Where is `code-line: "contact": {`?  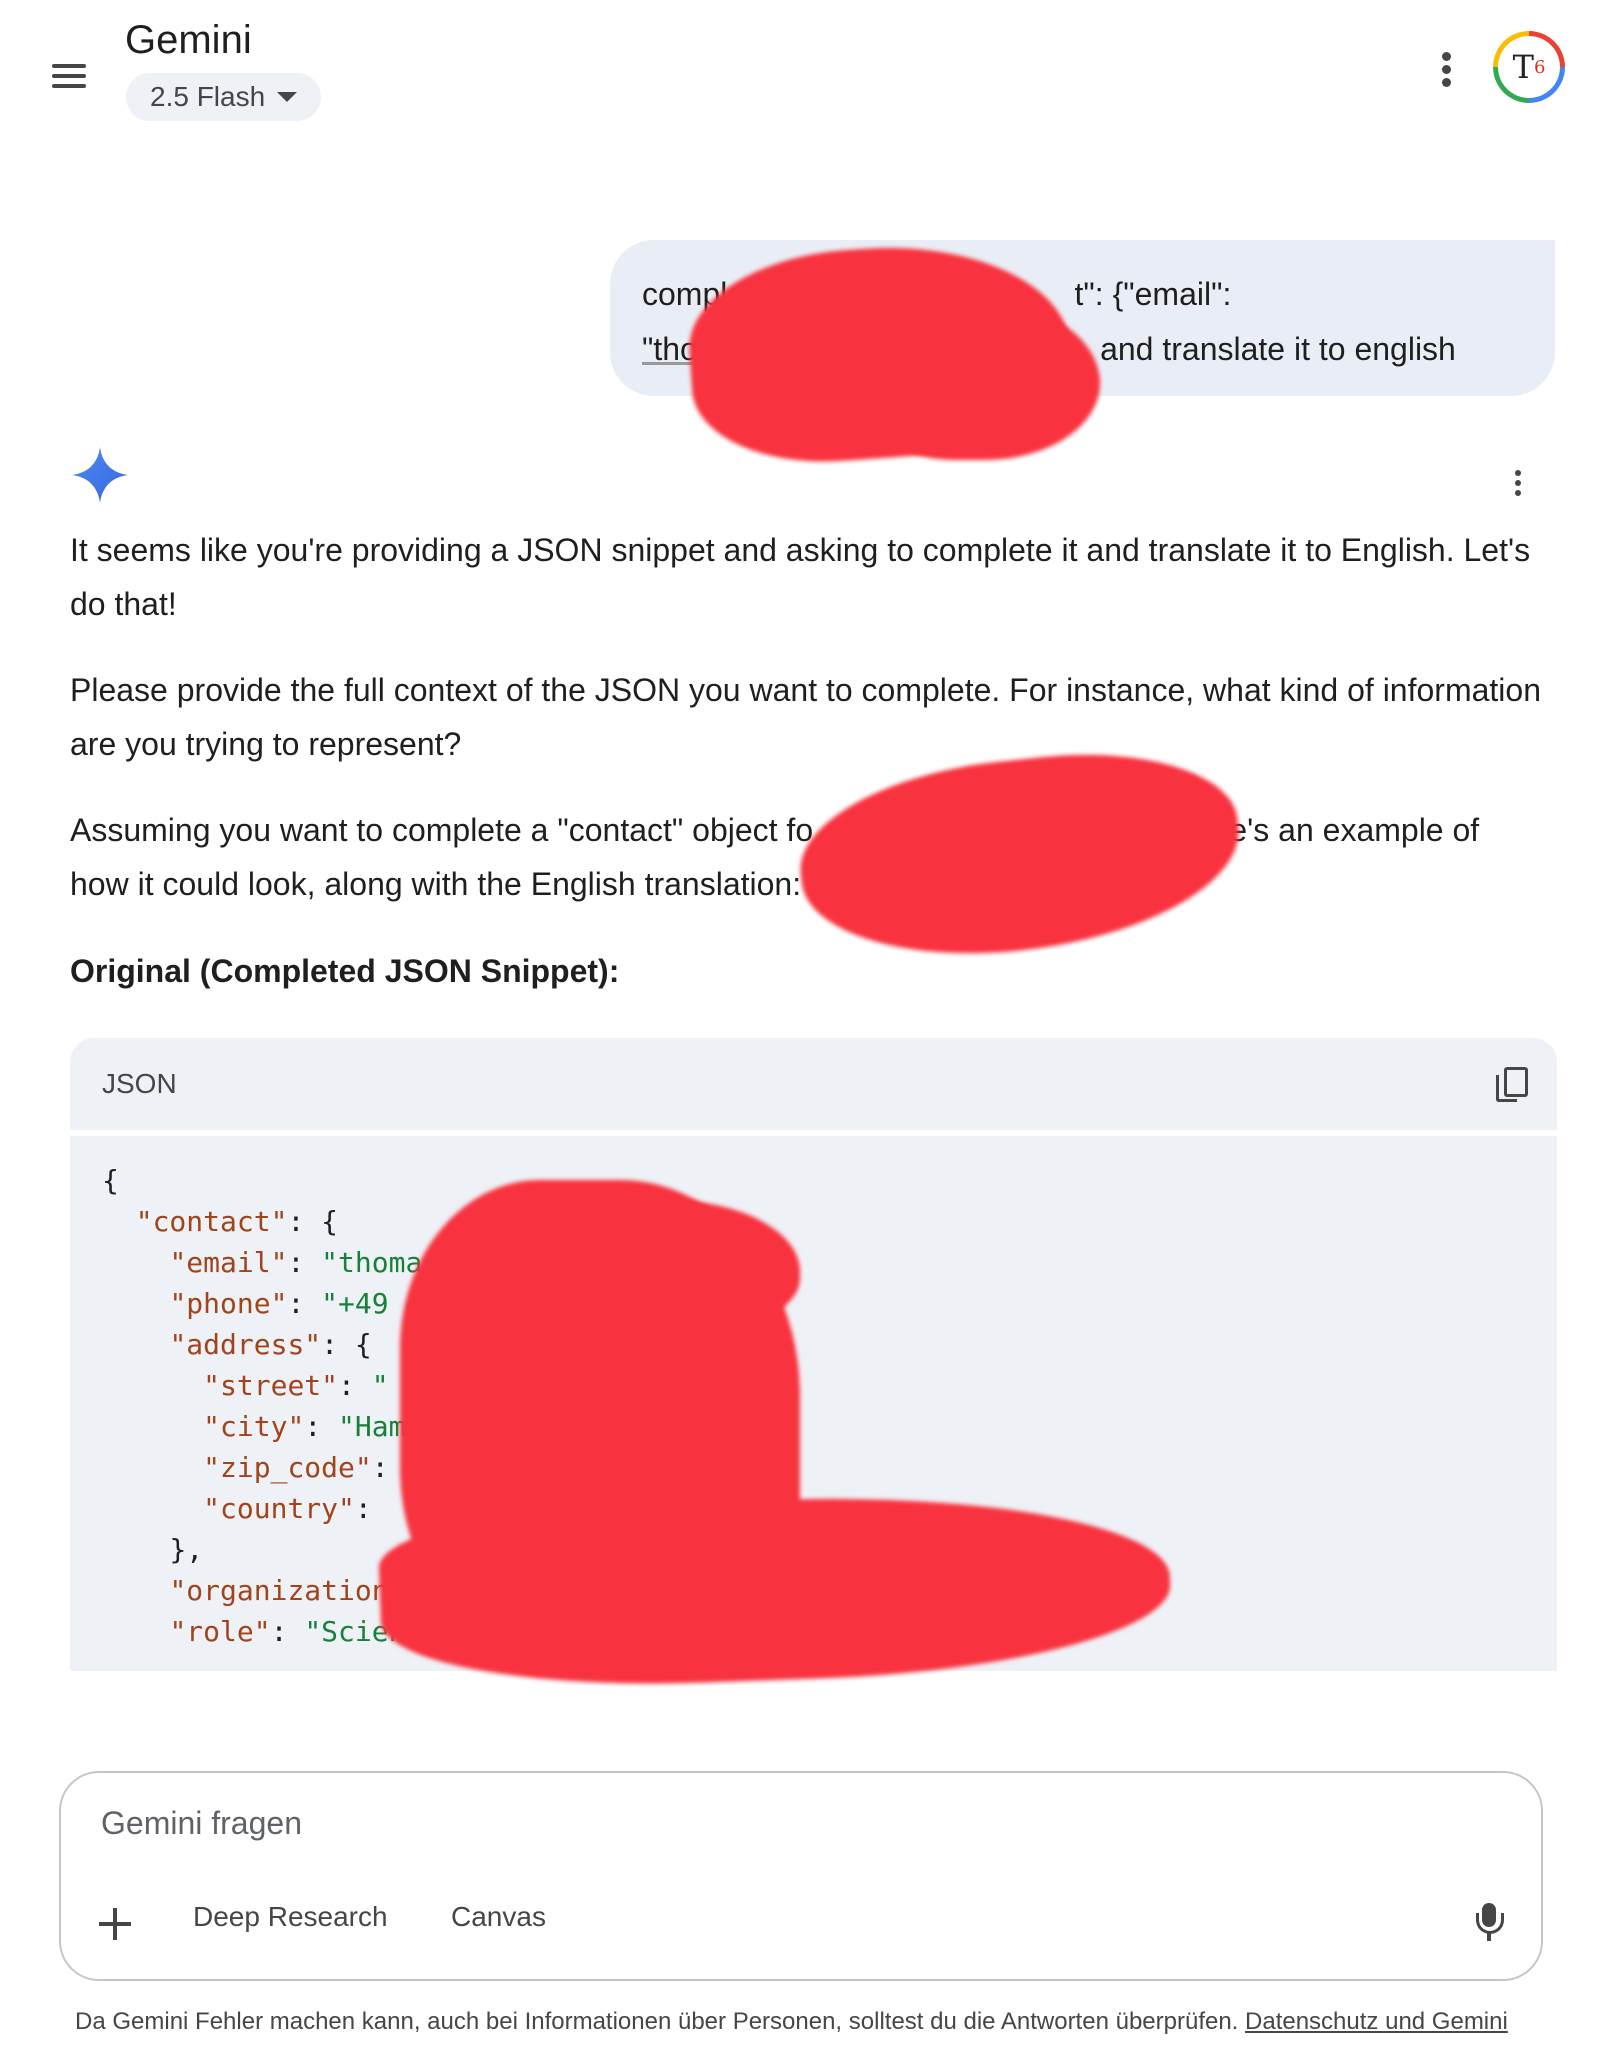 code-line: "contact": { is located at coordinates (237, 1221).